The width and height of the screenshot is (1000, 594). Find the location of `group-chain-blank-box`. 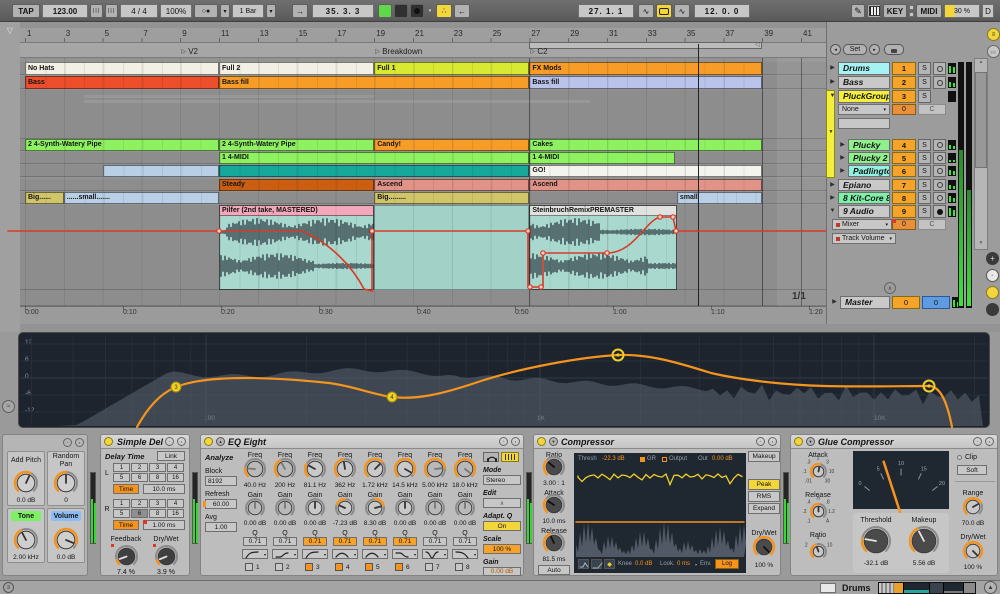

group-chain-blank-box is located at coordinates (864, 123).